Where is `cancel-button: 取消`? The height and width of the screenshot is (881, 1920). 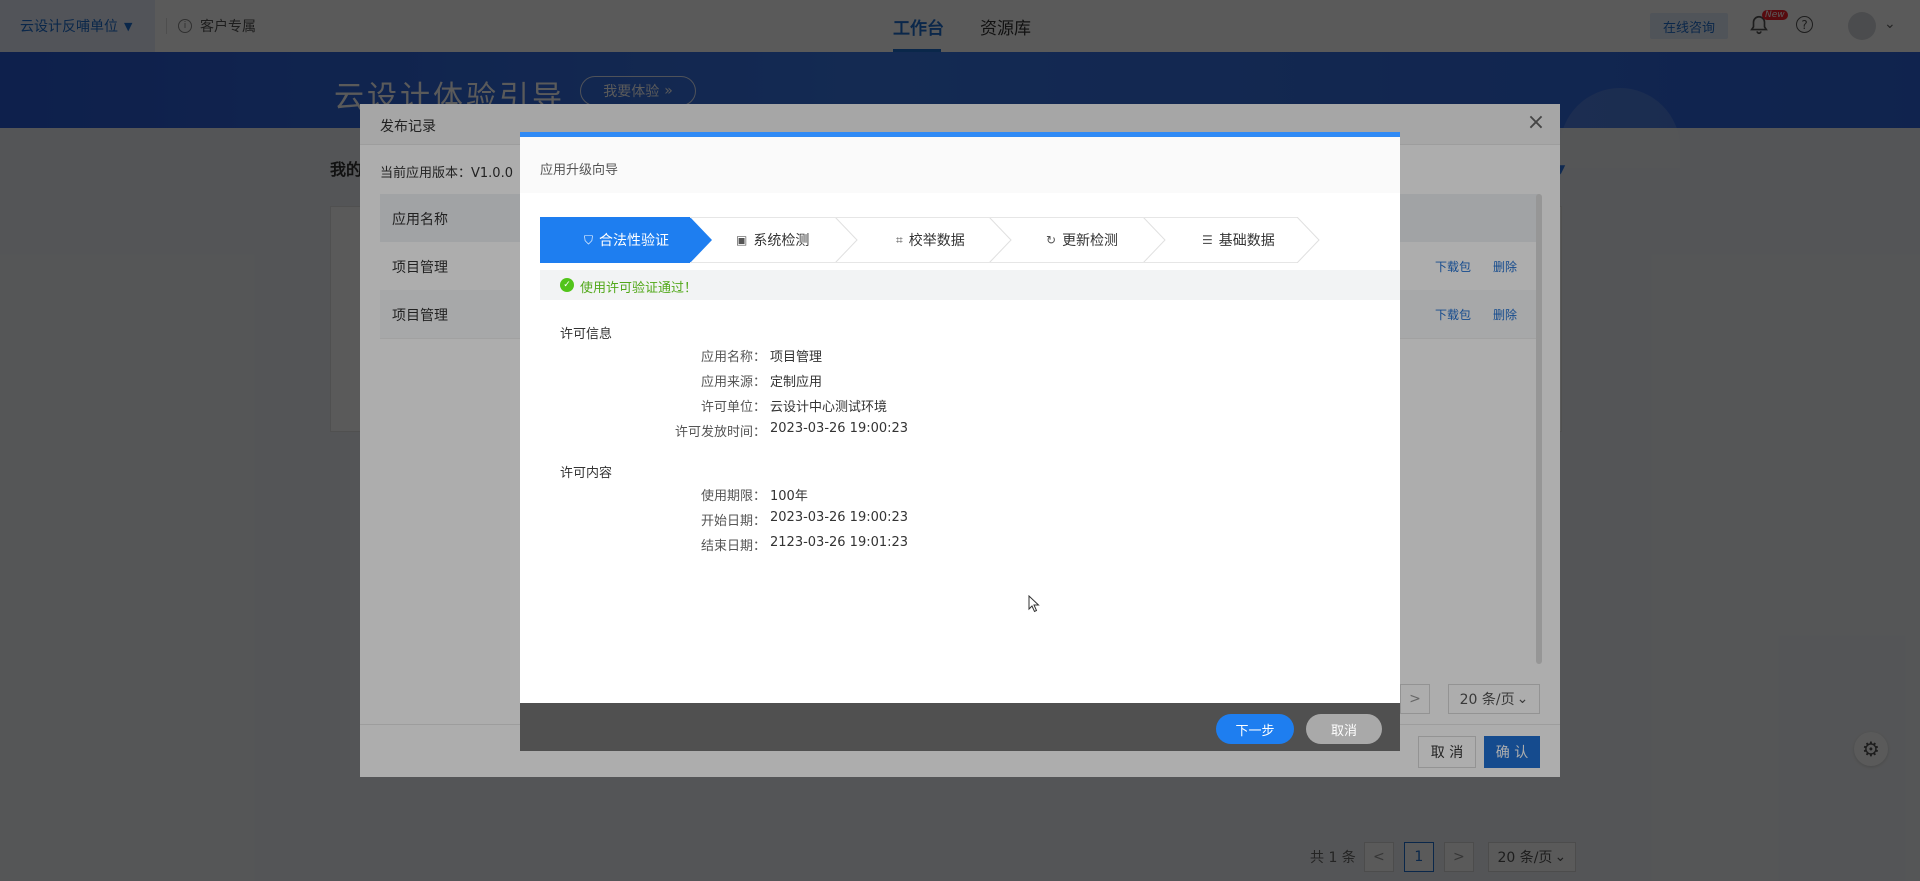 cancel-button: 取消 is located at coordinates (1344, 729).